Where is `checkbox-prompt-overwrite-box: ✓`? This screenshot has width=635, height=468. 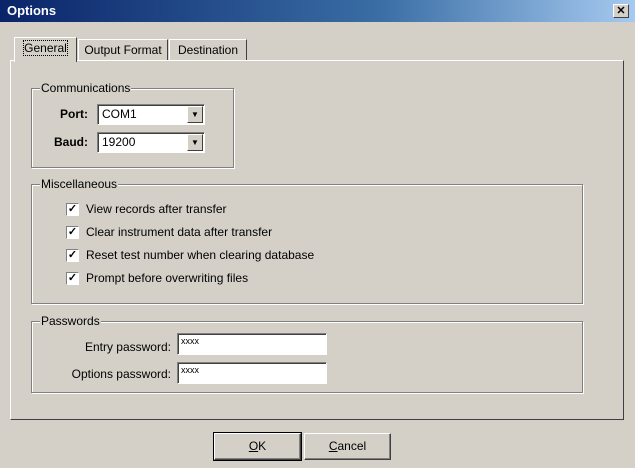 checkbox-prompt-overwrite-box: ✓ is located at coordinates (72, 278).